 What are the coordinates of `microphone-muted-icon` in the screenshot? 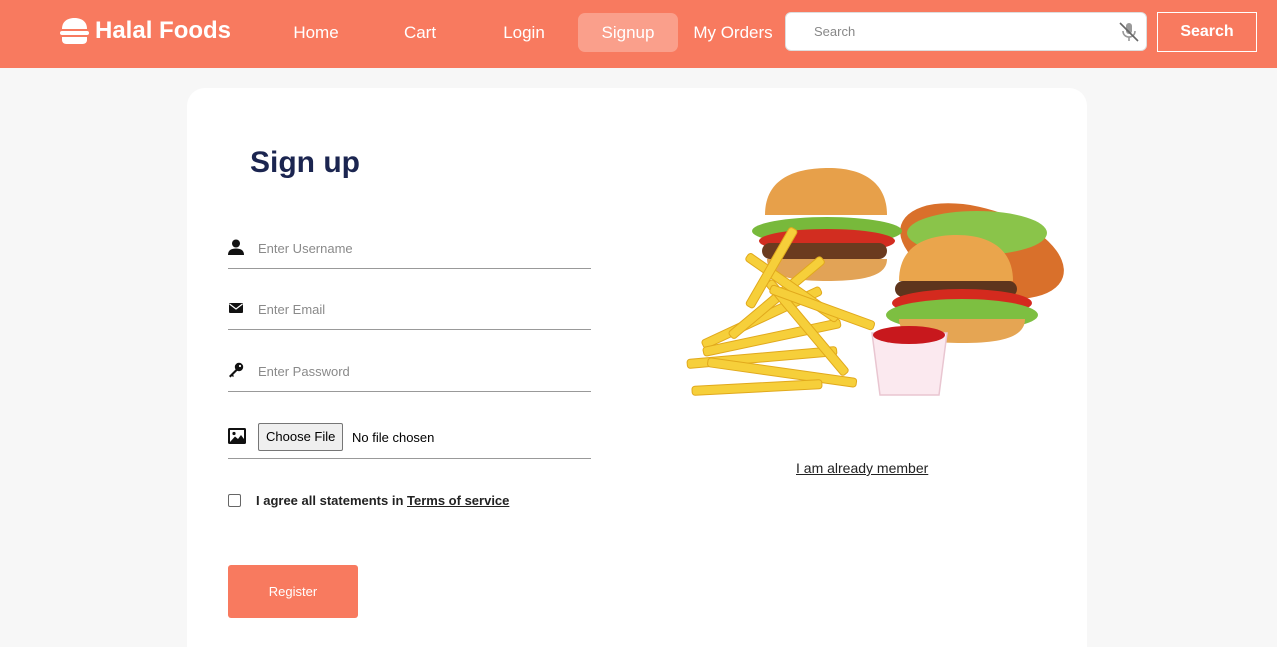 It's located at (1129, 32).